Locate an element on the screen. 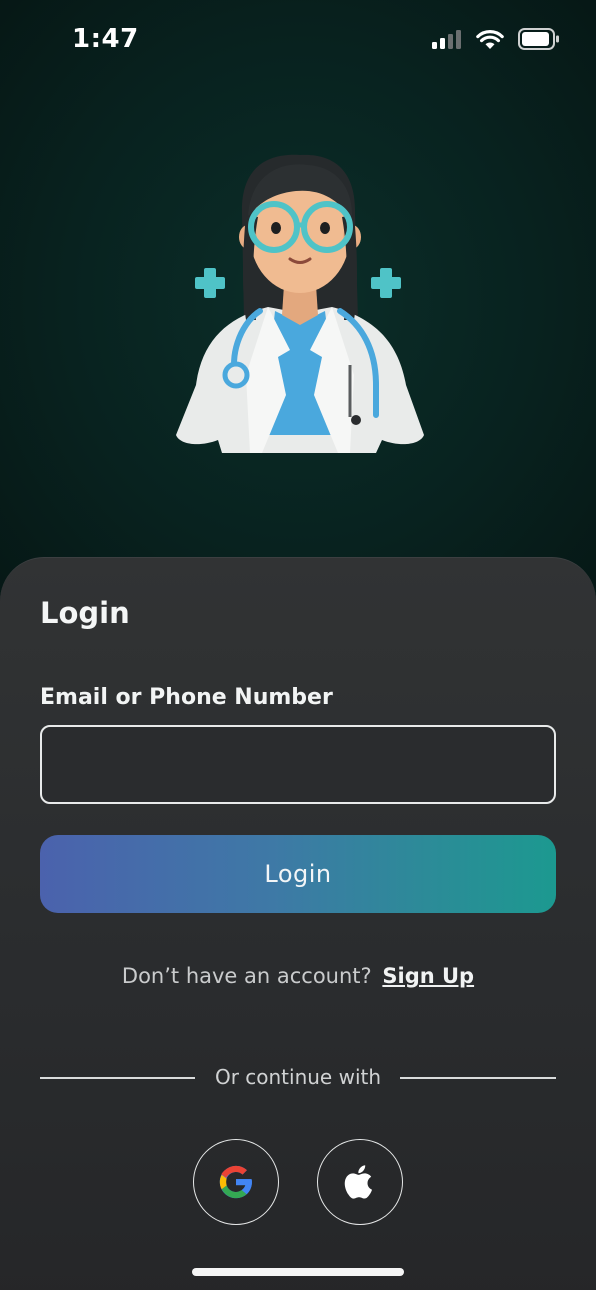 The image size is (596, 1290). status-time: 1:47 is located at coordinates (105, 39).